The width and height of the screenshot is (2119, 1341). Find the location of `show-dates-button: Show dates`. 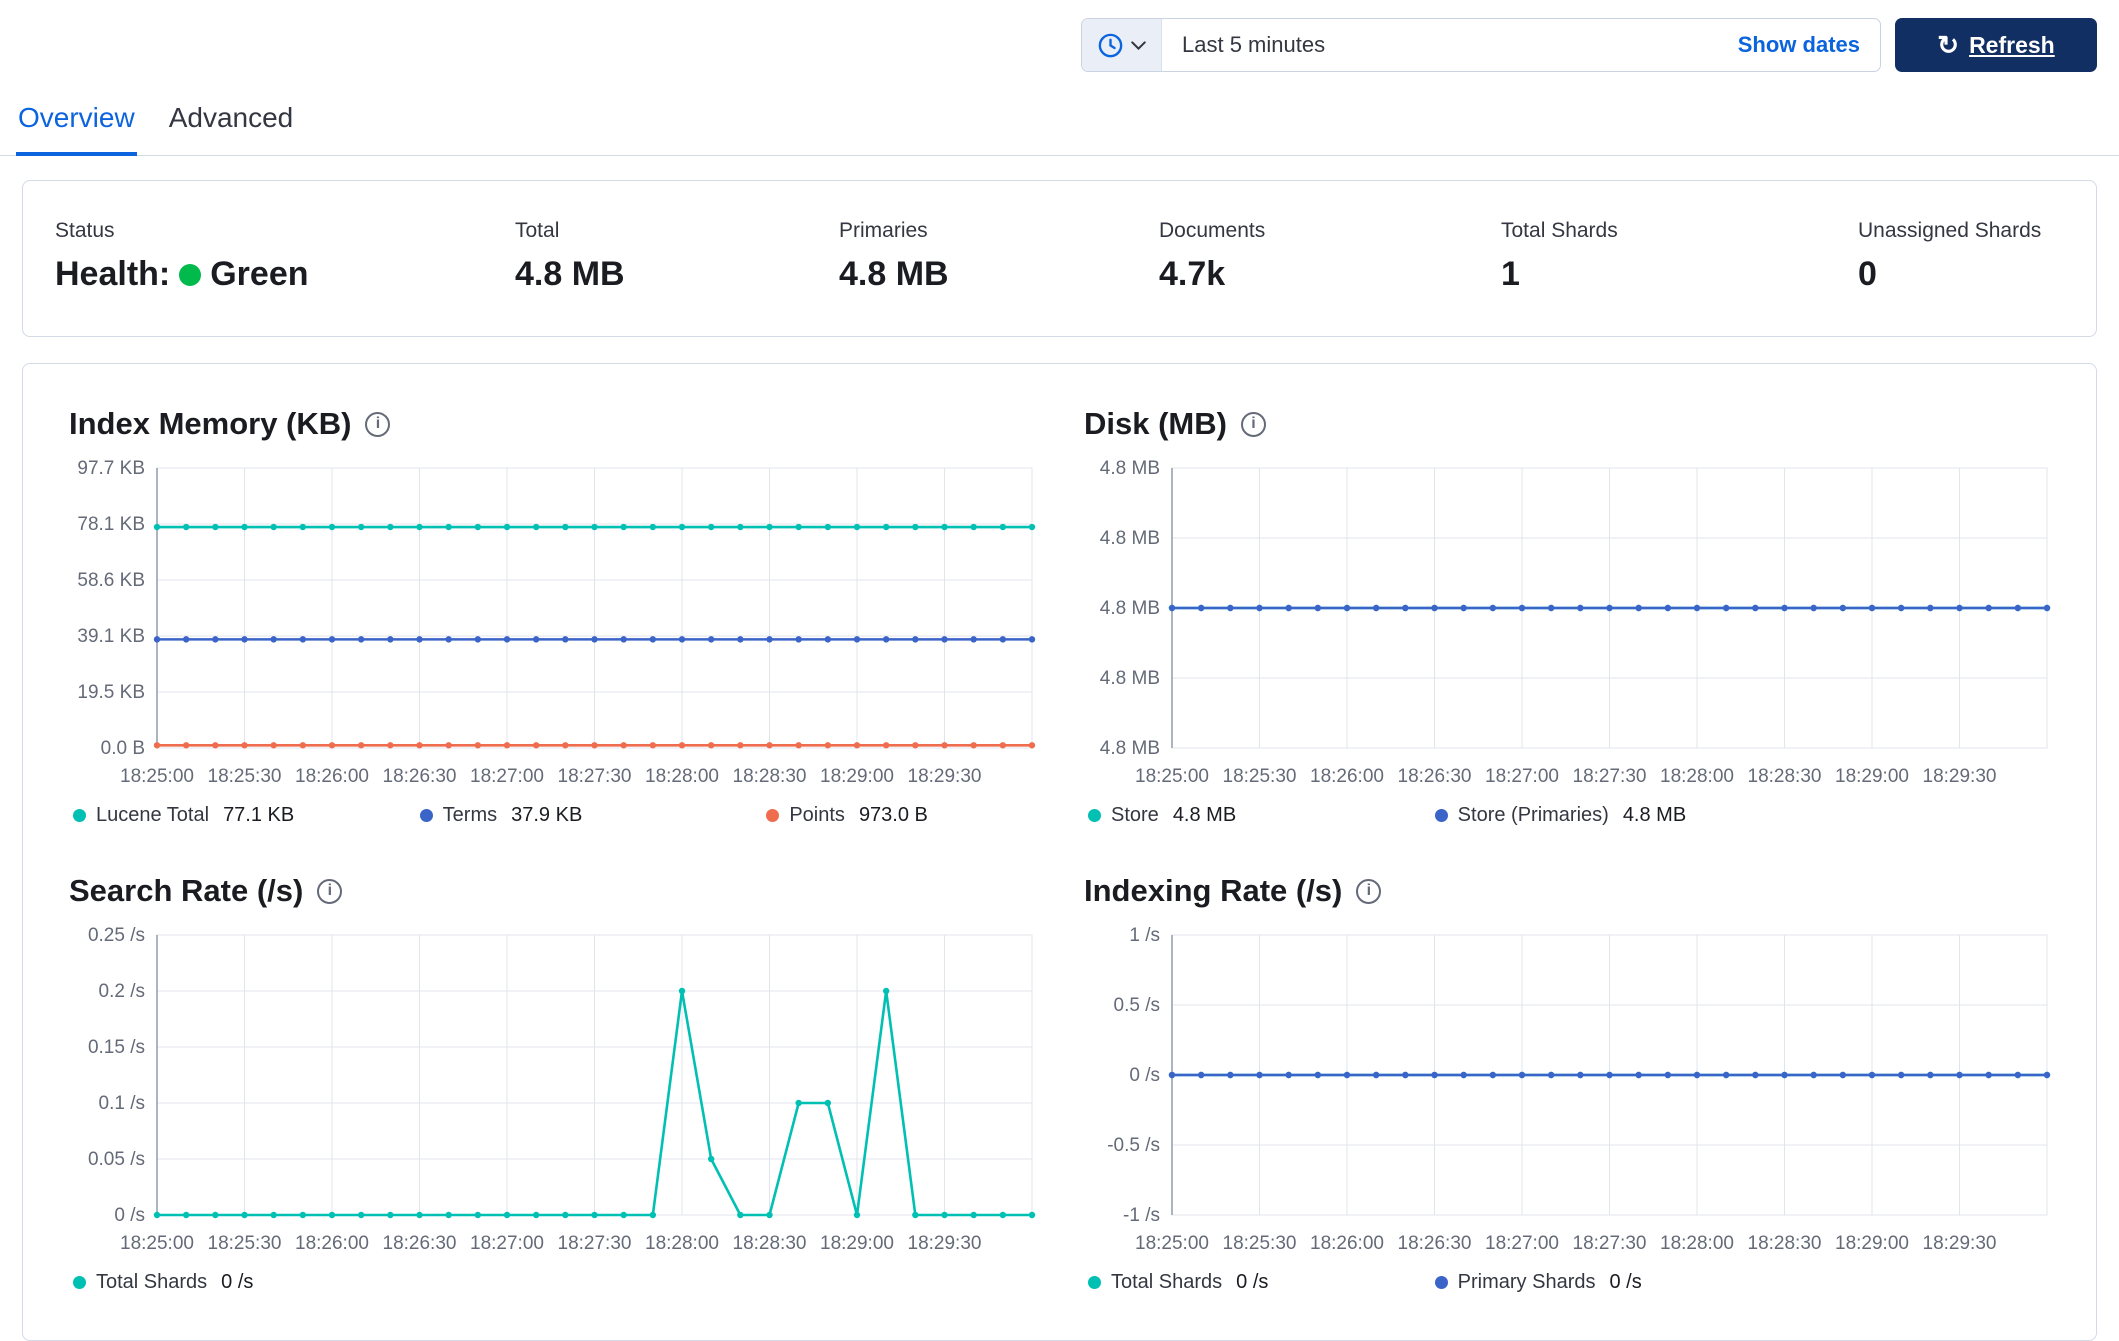

show-dates-button: Show dates is located at coordinates (1809, 45).